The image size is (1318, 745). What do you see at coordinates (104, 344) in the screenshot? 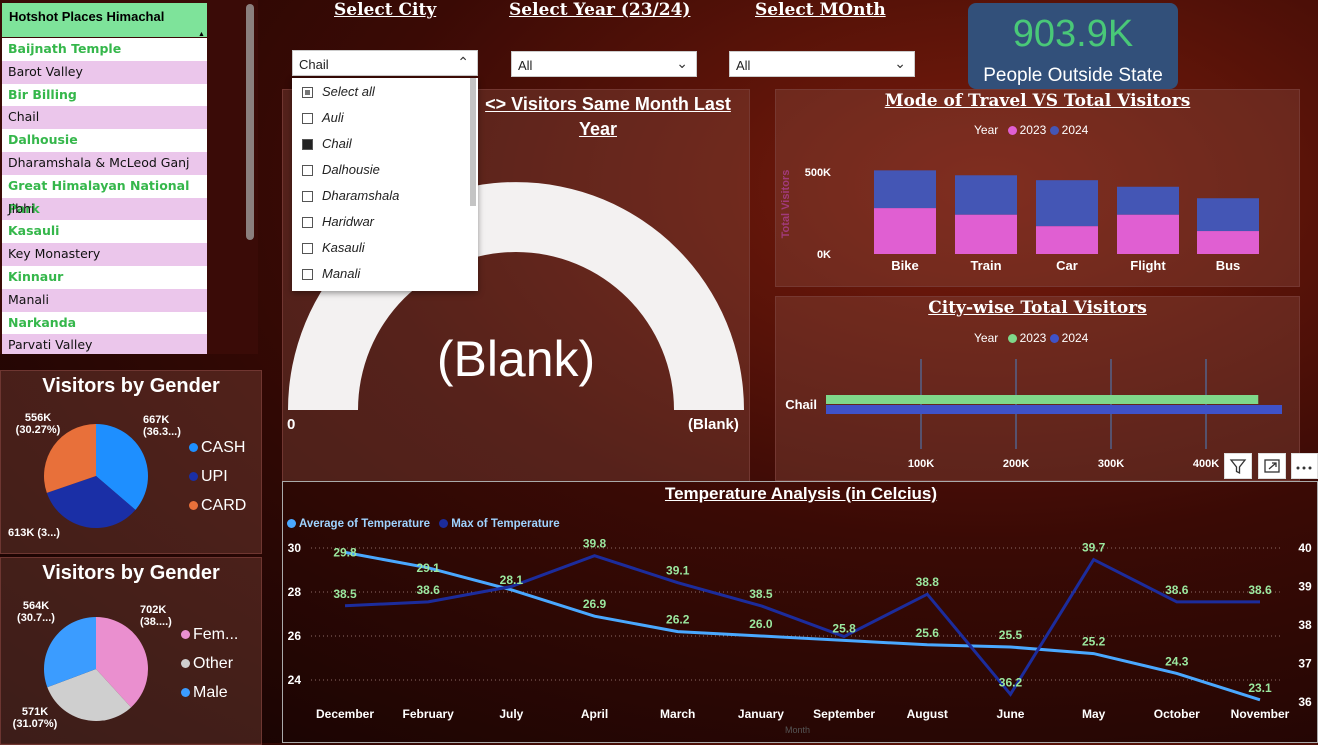
I see `place-item: Parvati Valley` at bounding box center [104, 344].